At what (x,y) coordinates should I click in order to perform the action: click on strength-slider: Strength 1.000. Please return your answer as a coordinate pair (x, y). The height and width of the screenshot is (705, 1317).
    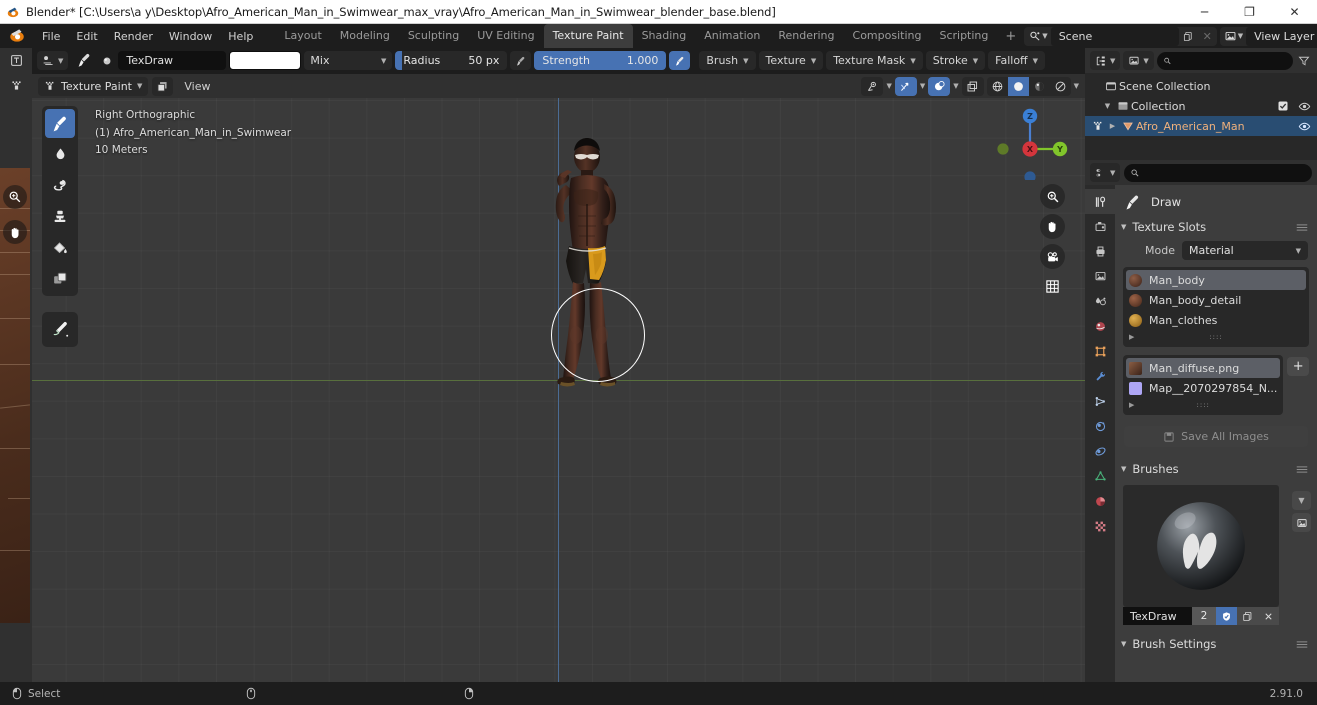
    Looking at the image, I should click on (600, 60).